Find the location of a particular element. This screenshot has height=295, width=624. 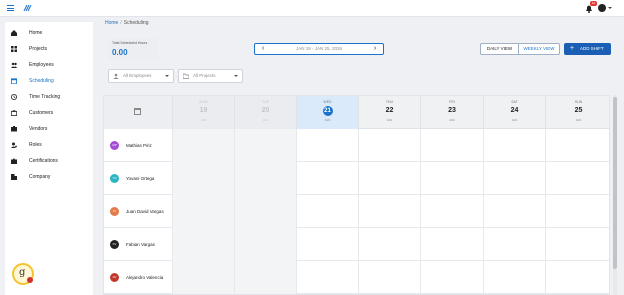

scrollbar-thumb is located at coordinates (615, 183).